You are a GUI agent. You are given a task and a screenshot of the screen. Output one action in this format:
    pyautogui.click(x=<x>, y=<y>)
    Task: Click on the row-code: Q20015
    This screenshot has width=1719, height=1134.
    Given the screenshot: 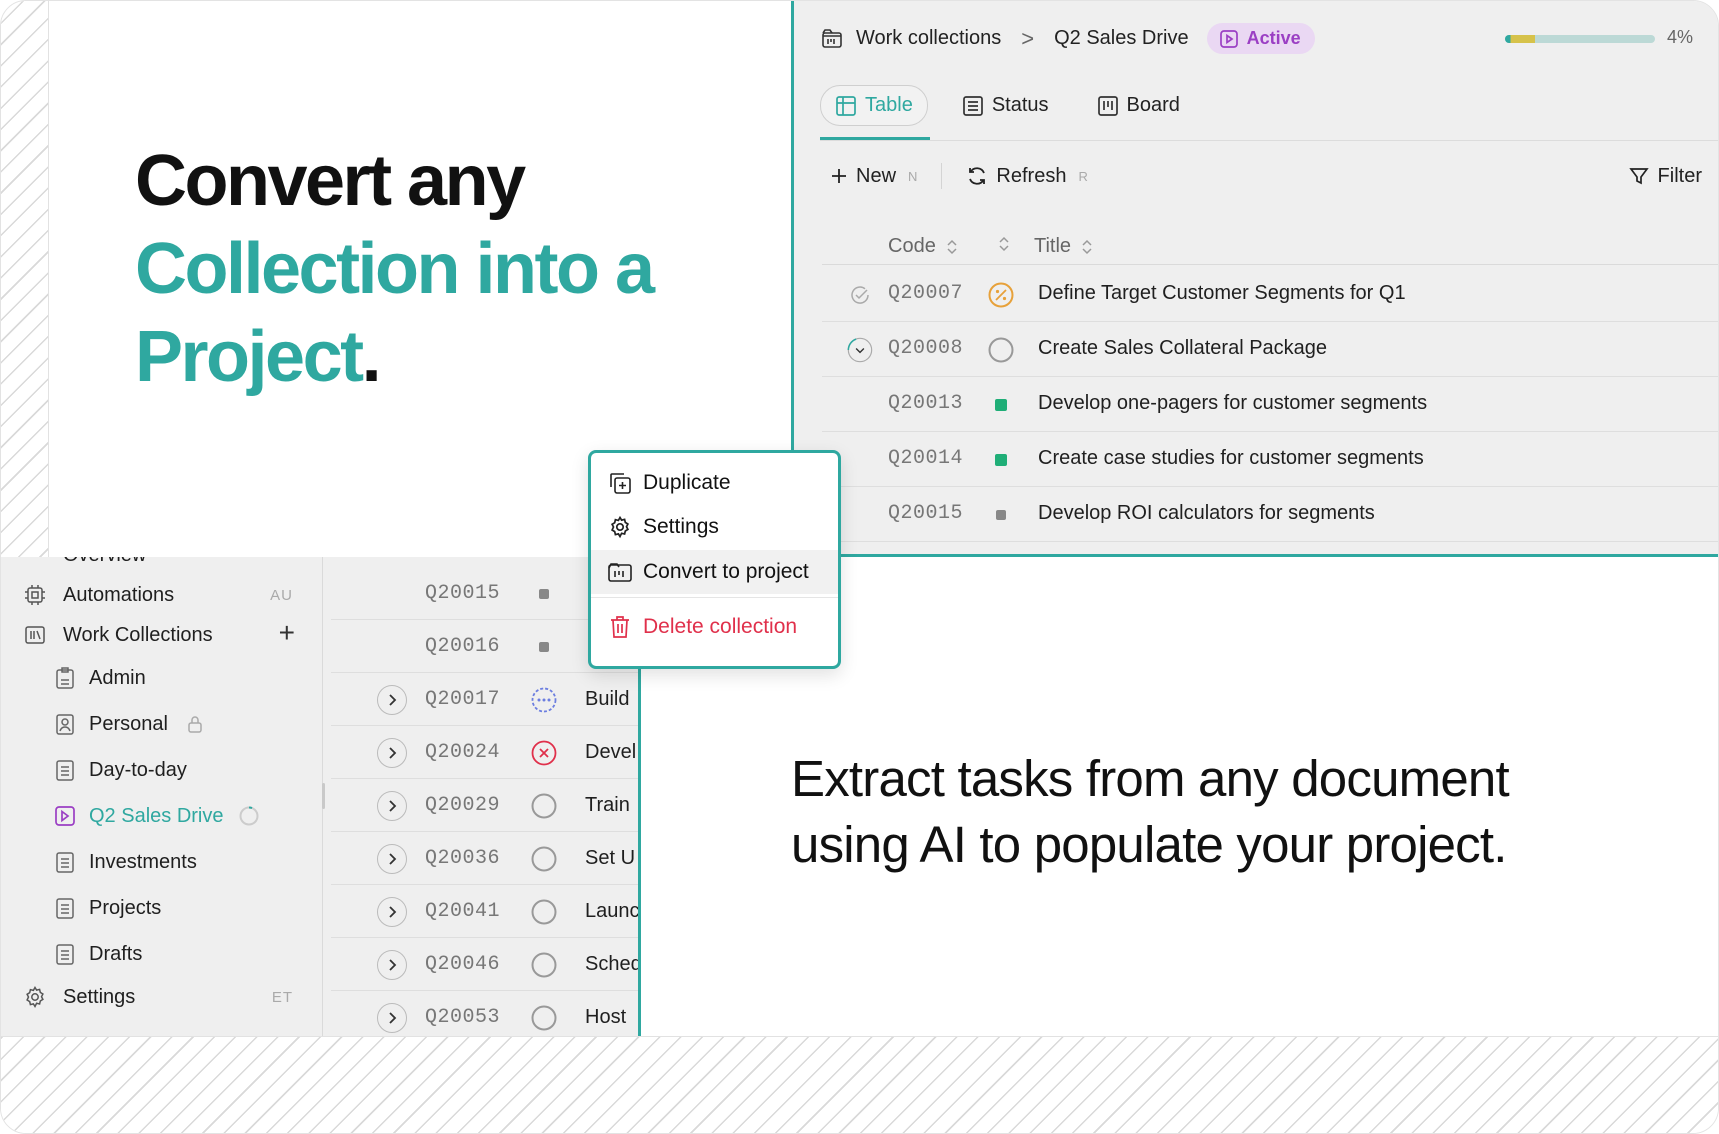 What is the action you would take?
    pyautogui.click(x=926, y=513)
    